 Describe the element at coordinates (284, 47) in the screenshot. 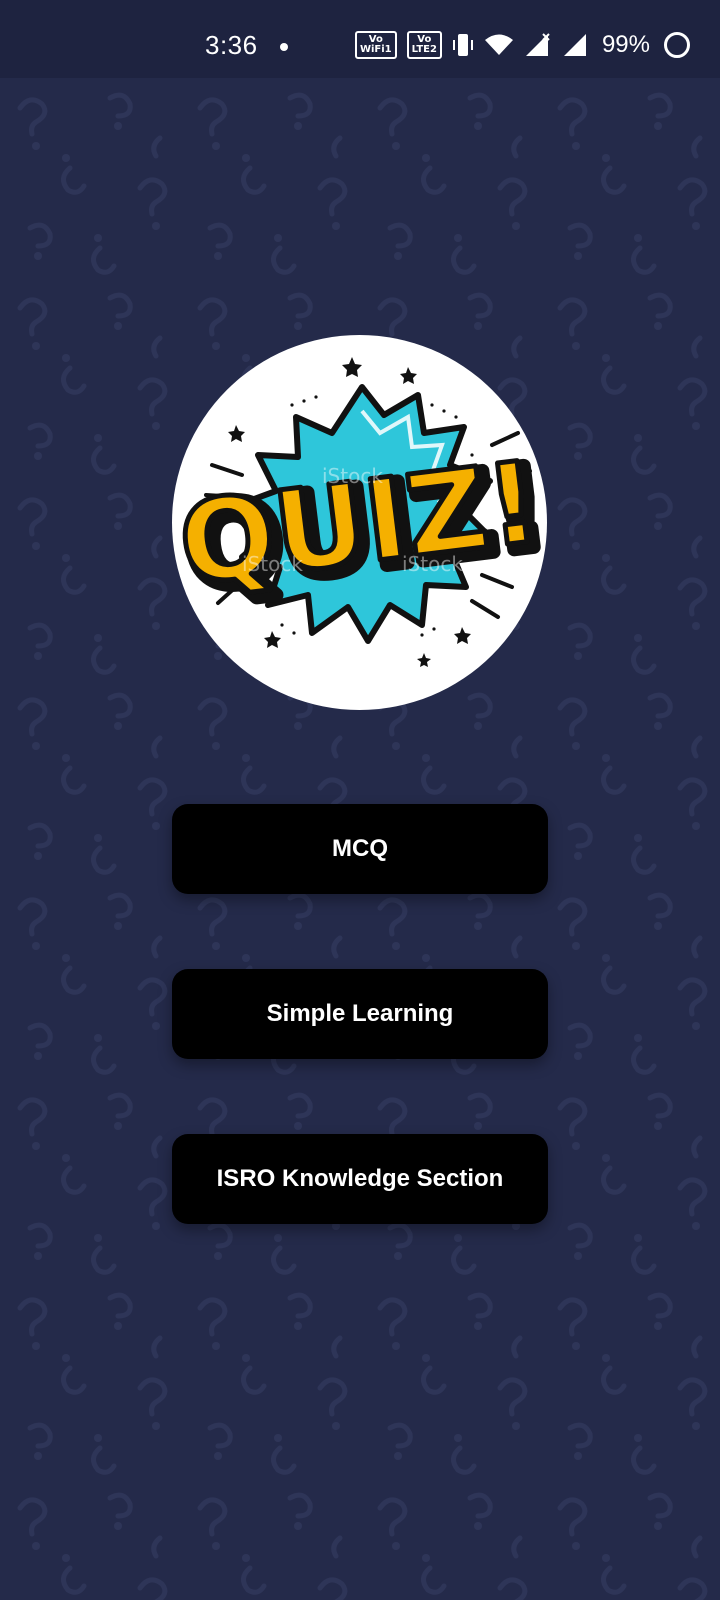

I see `notification-dot-icon` at that location.